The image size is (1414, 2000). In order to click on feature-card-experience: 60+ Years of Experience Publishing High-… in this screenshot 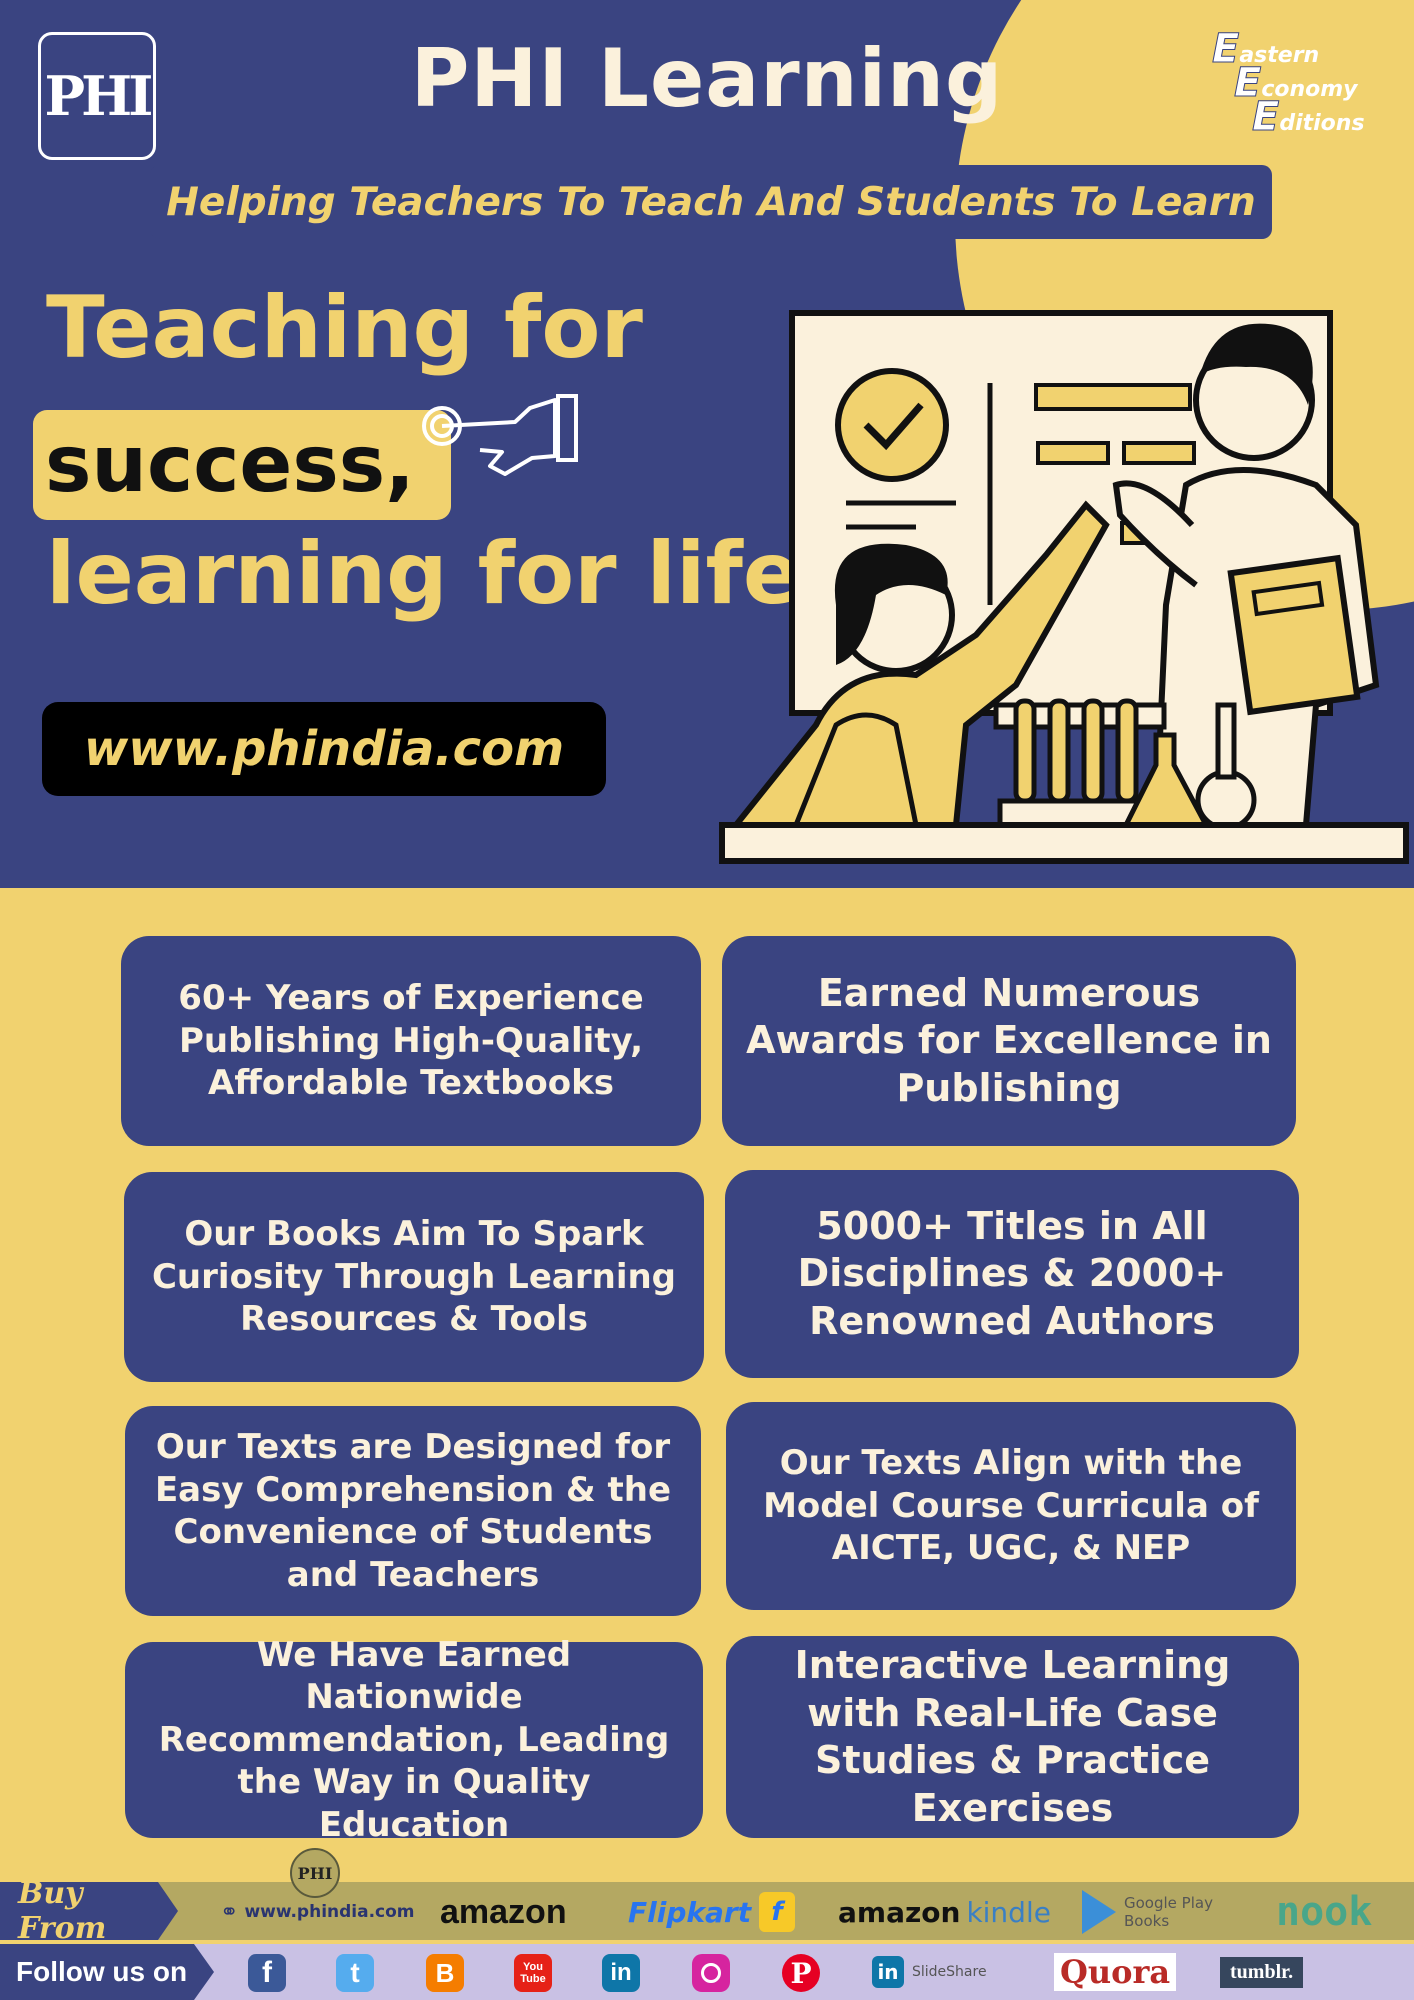, I will do `click(411, 1041)`.